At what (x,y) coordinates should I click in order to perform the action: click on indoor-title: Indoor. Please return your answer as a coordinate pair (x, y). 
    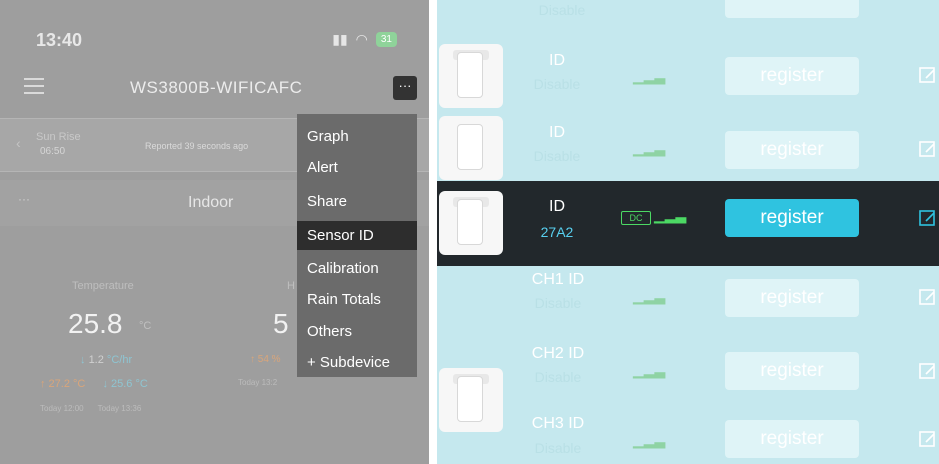
    Looking at the image, I should click on (211, 202).